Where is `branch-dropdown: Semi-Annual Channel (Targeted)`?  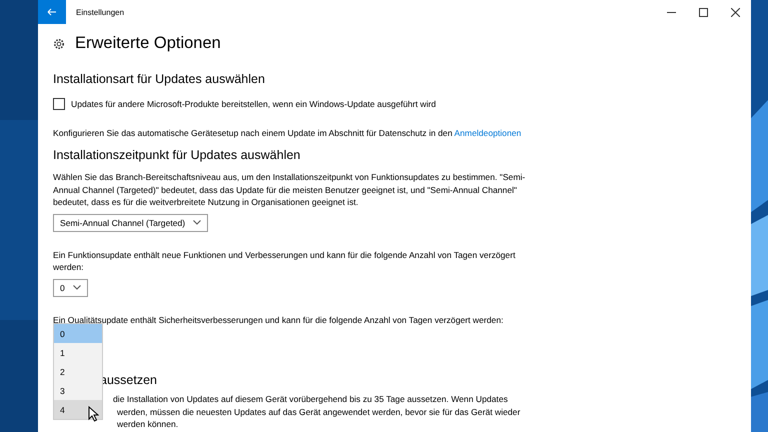
branch-dropdown: Semi-Annual Channel (Targeted) is located at coordinates (130, 223).